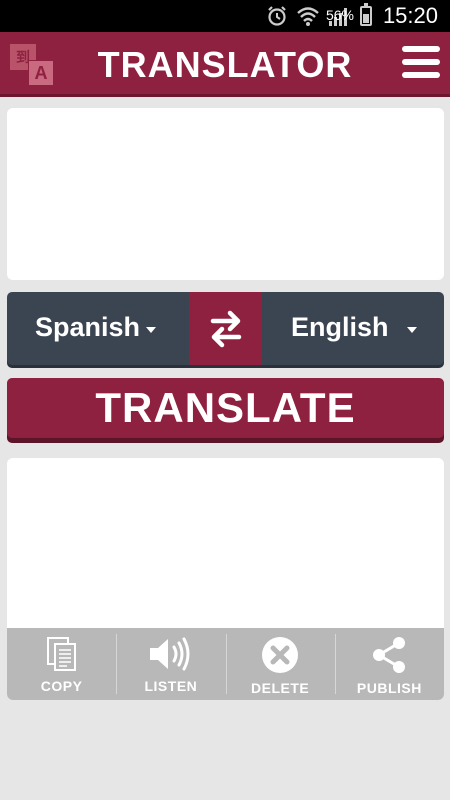 The width and height of the screenshot is (450, 800). I want to click on delete-button: DELETE, so click(280, 664).